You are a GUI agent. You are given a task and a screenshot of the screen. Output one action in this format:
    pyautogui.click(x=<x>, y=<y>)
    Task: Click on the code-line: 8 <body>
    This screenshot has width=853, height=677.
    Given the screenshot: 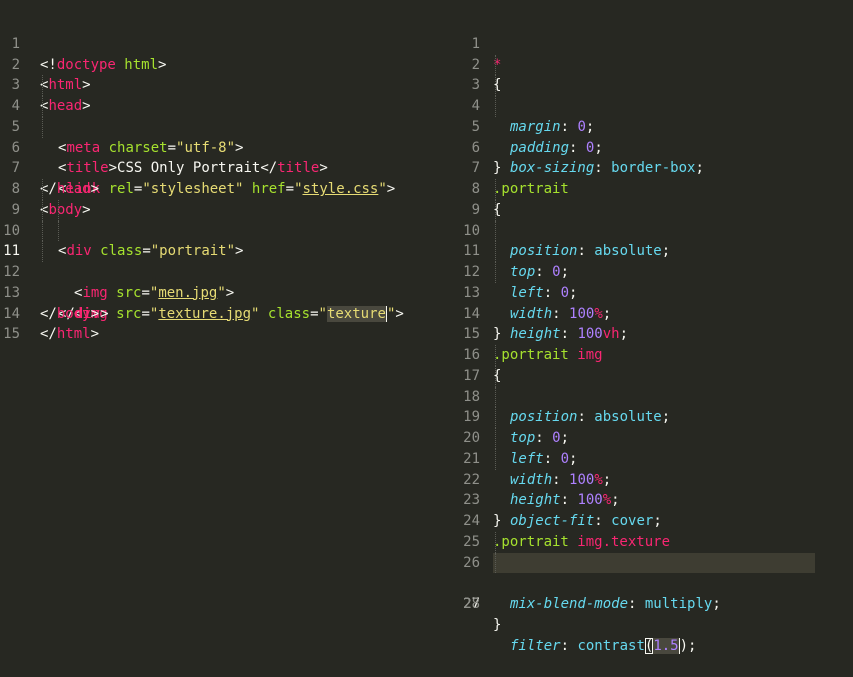 What is the action you would take?
    pyautogui.click(x=223, y=188)
    